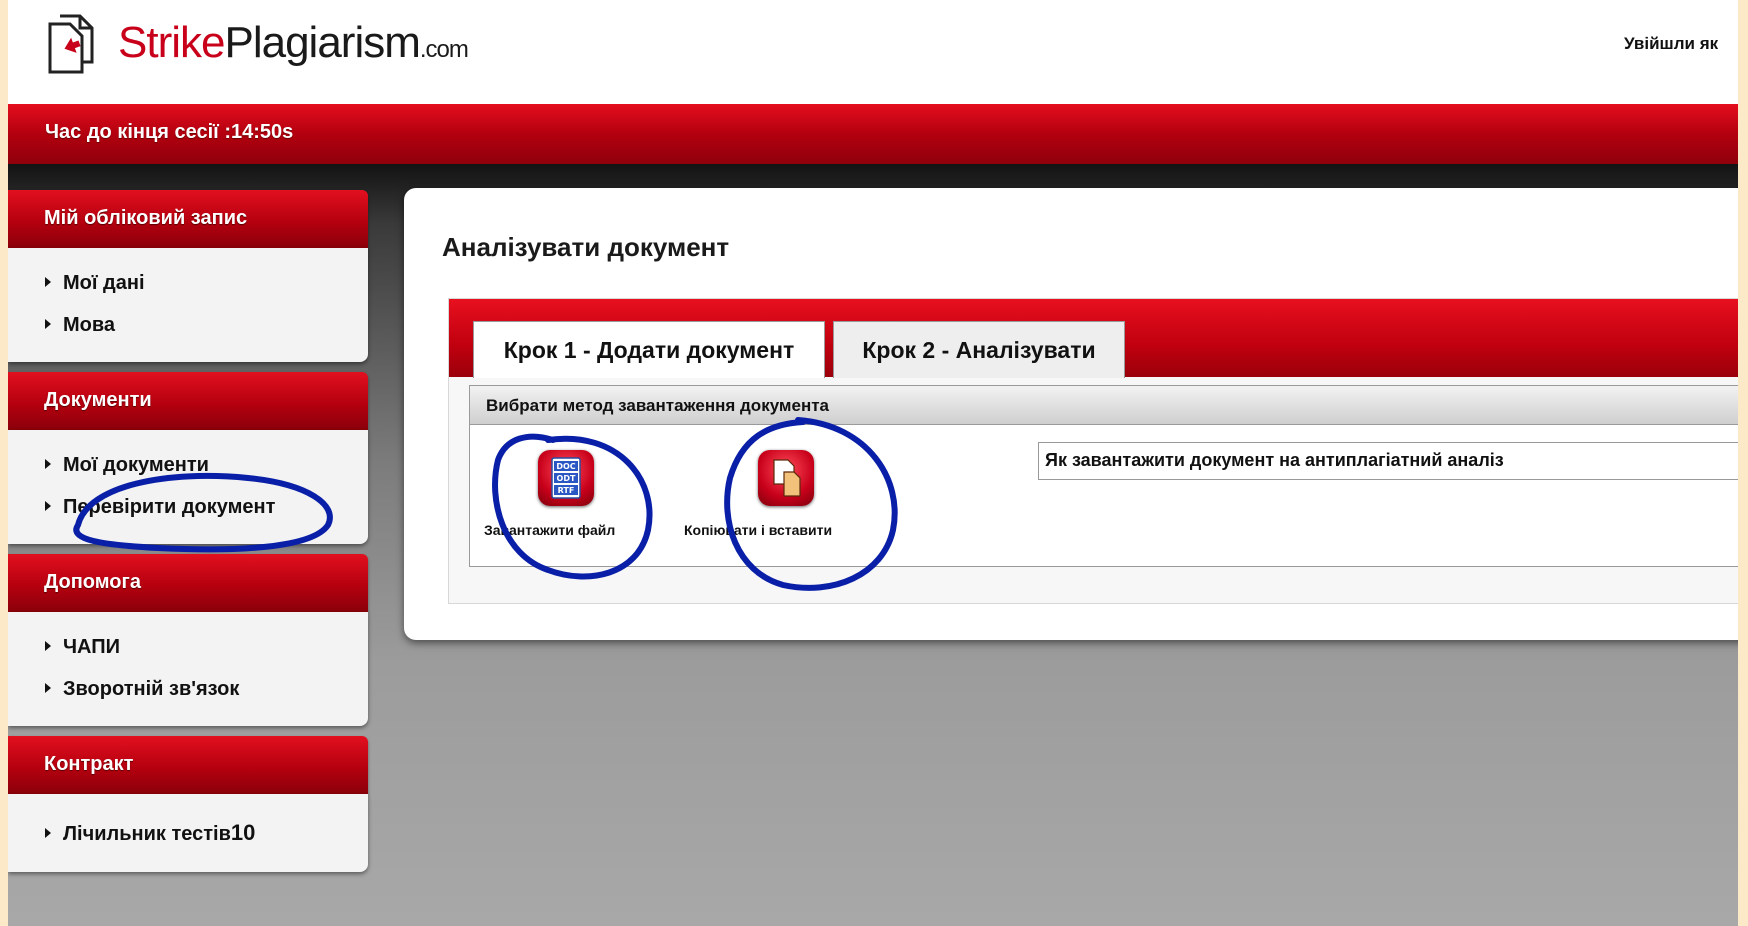 Image resolution: width=1748 pixels, height=926 pixels. Describe the element at coordinates (91, 647) in the screenshot. I see `sidebar-item-label: ЧАПИ` at that location.